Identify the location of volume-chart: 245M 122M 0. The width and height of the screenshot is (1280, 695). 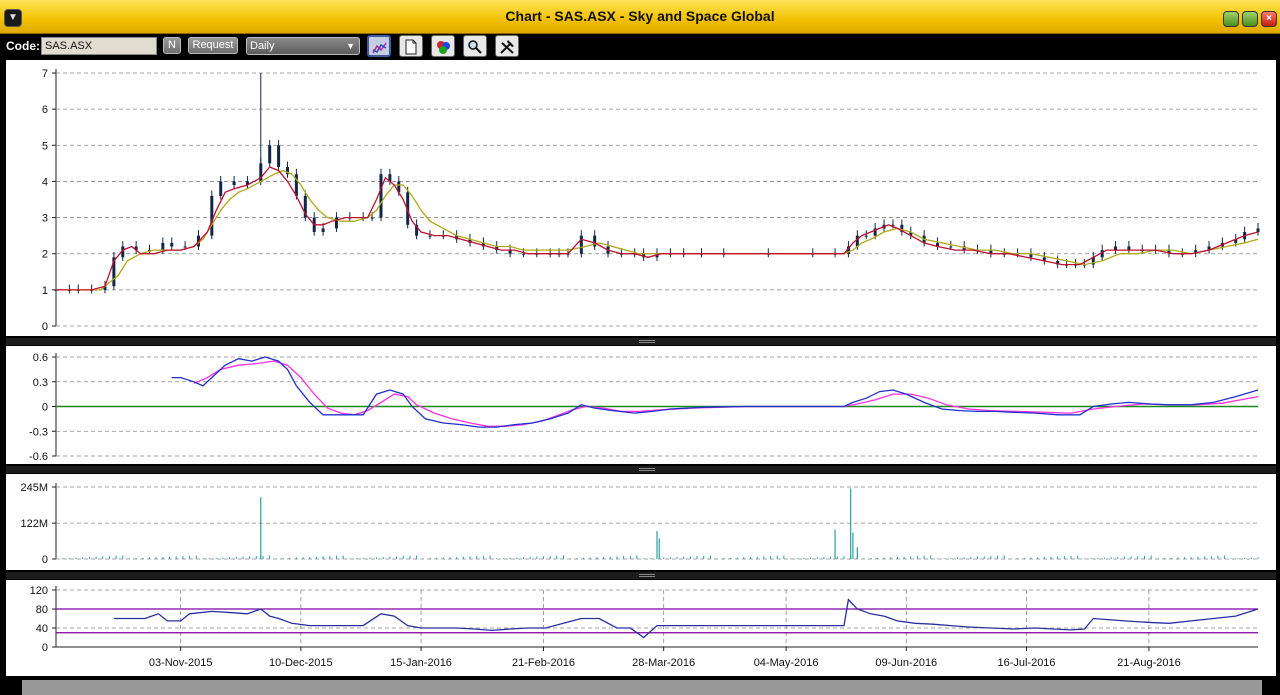
(639, 524).